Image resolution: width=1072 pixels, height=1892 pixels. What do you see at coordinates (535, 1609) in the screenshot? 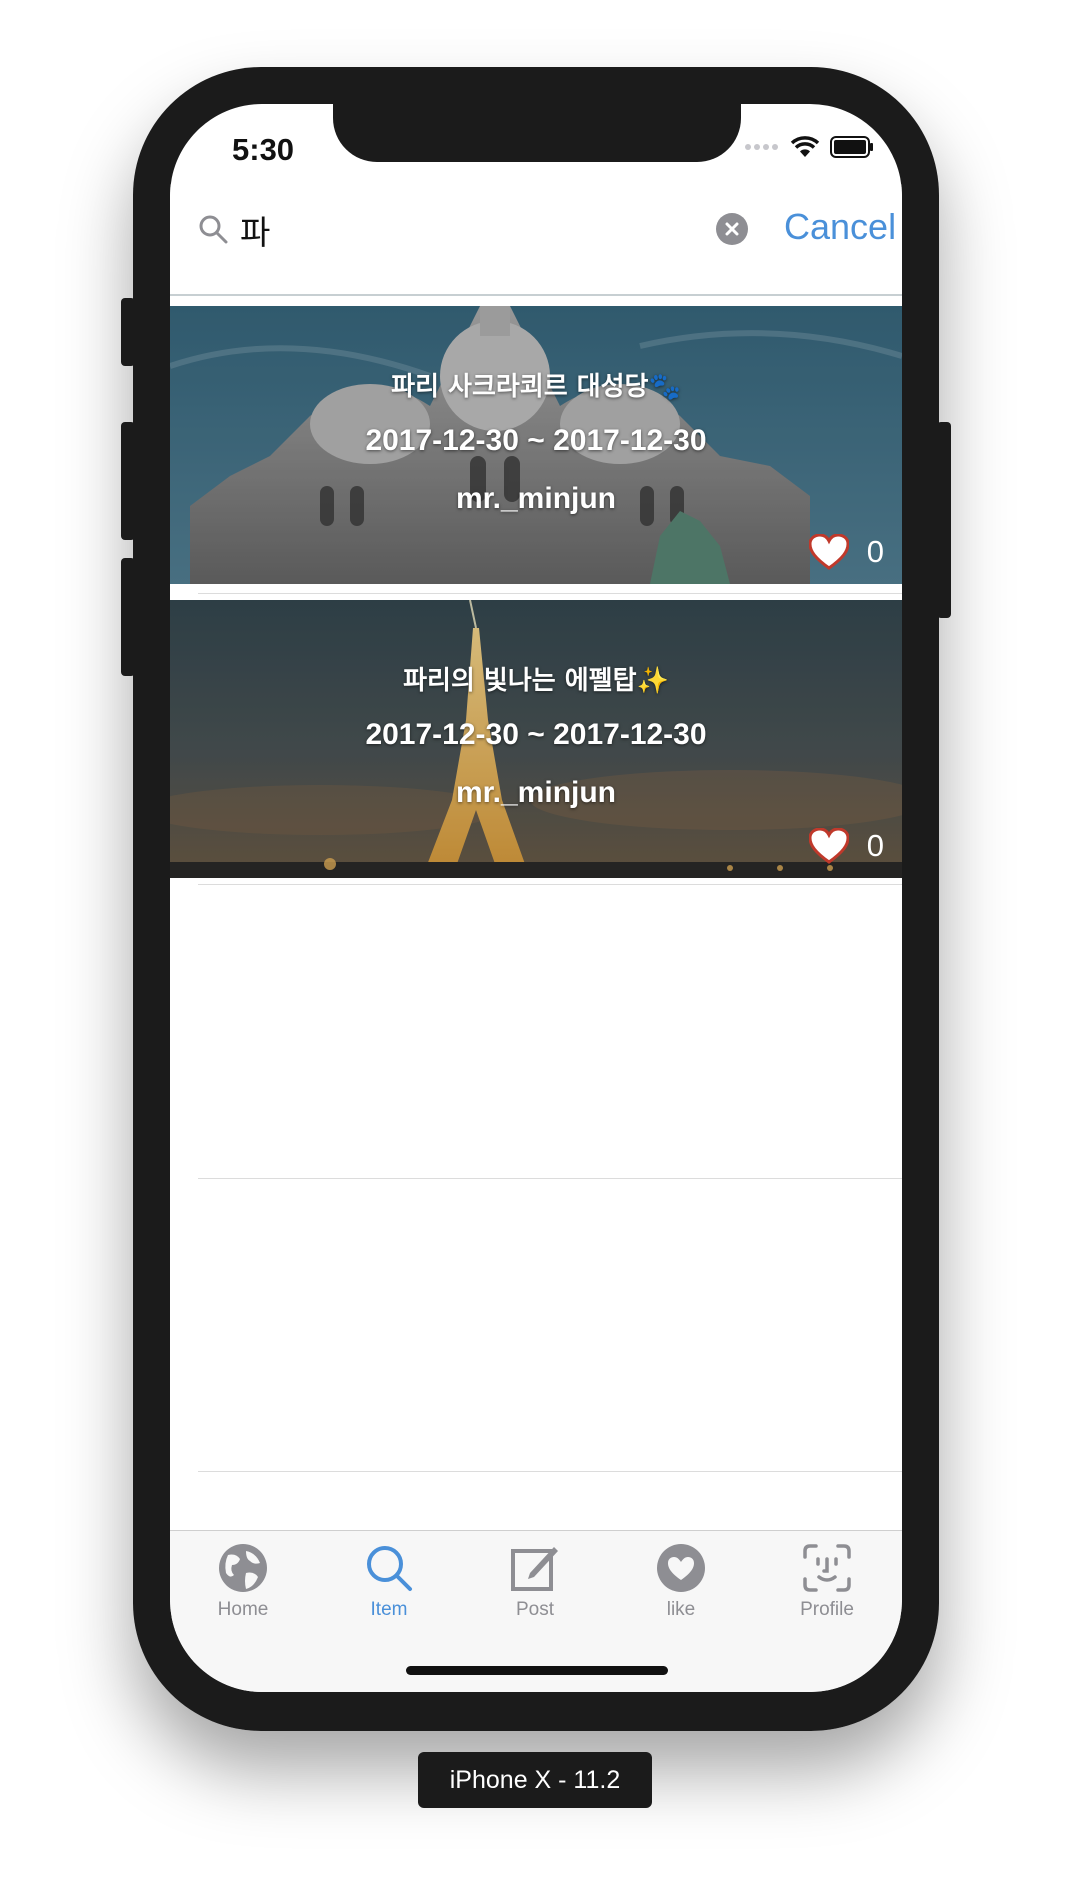
I see `tab-label: Post` at bounding box center [535, 1609].